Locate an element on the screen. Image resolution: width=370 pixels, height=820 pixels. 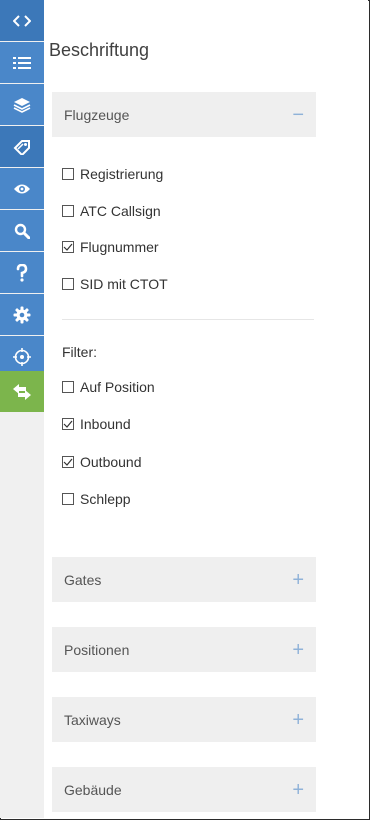
option-registrierung: Registrierung is located at coordinates (112, 174).